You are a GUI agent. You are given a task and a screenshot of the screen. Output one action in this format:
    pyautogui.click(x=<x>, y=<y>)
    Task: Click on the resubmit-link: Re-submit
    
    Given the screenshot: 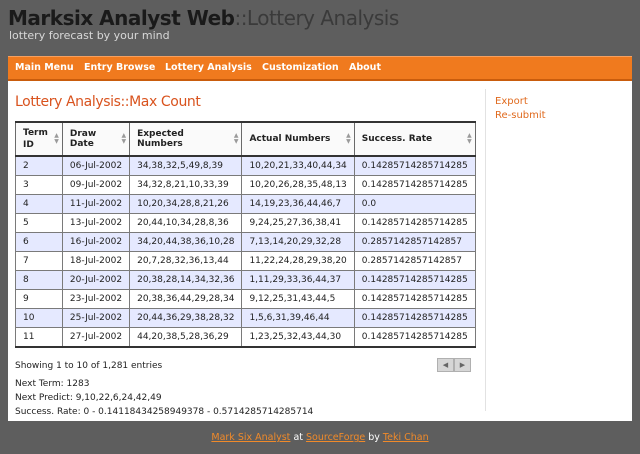 What is the action you would take?
    pyautogui.click(x=520, y=115)
    